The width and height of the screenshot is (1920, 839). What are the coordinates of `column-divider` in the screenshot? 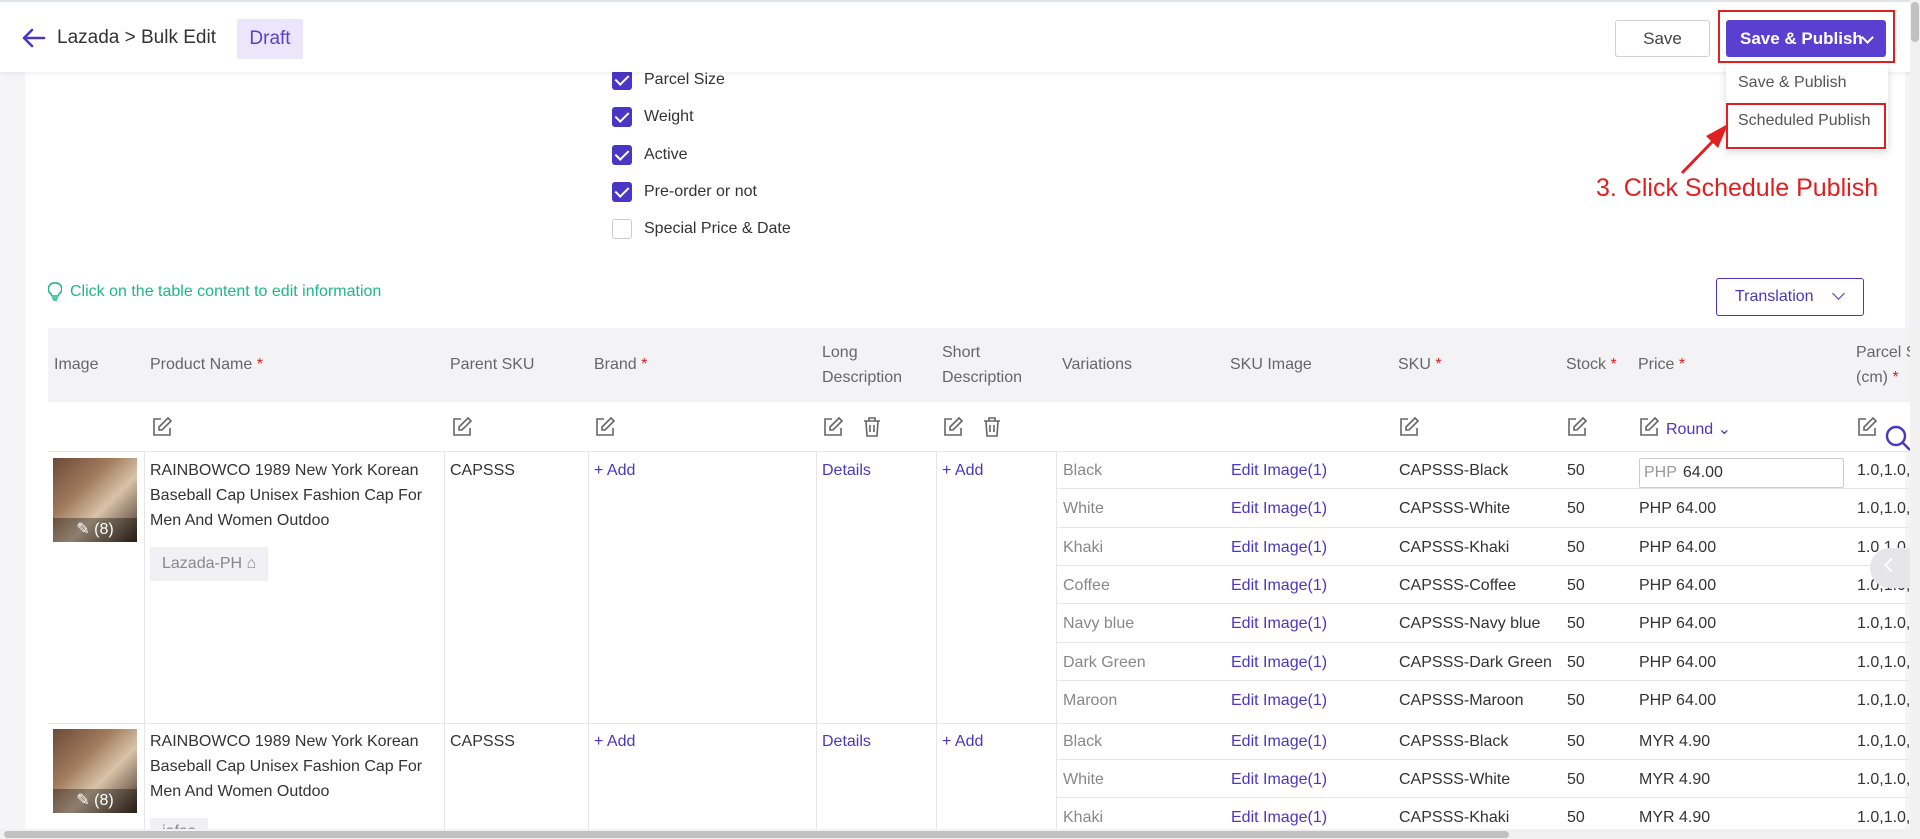 It's located at (1056, 645).